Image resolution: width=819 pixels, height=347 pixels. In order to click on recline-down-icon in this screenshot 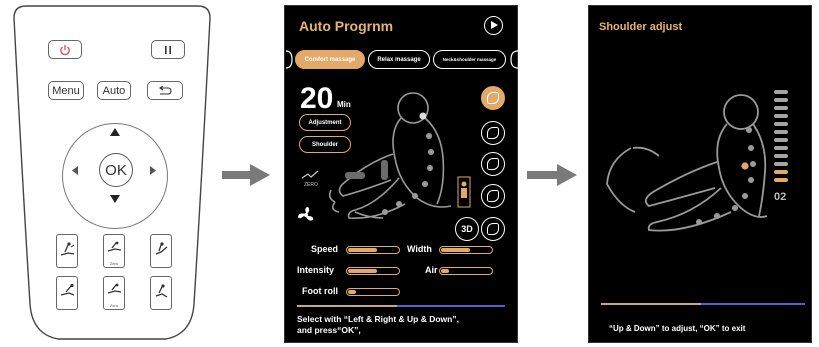, I will do `click(67, 289)`.